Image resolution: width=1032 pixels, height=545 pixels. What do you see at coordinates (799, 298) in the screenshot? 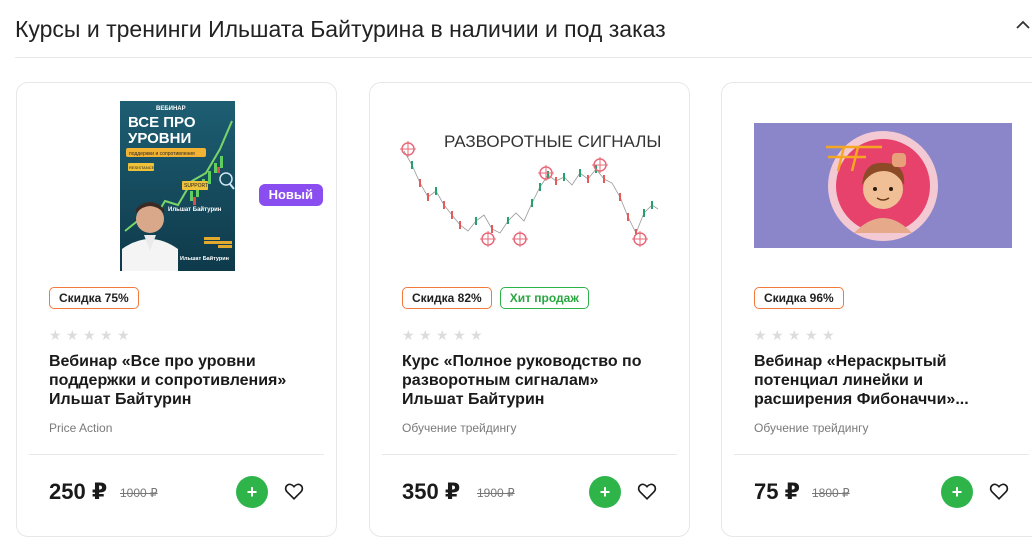
I see `discount-badge: Скидка 96%` at bounding box center [799, 298].